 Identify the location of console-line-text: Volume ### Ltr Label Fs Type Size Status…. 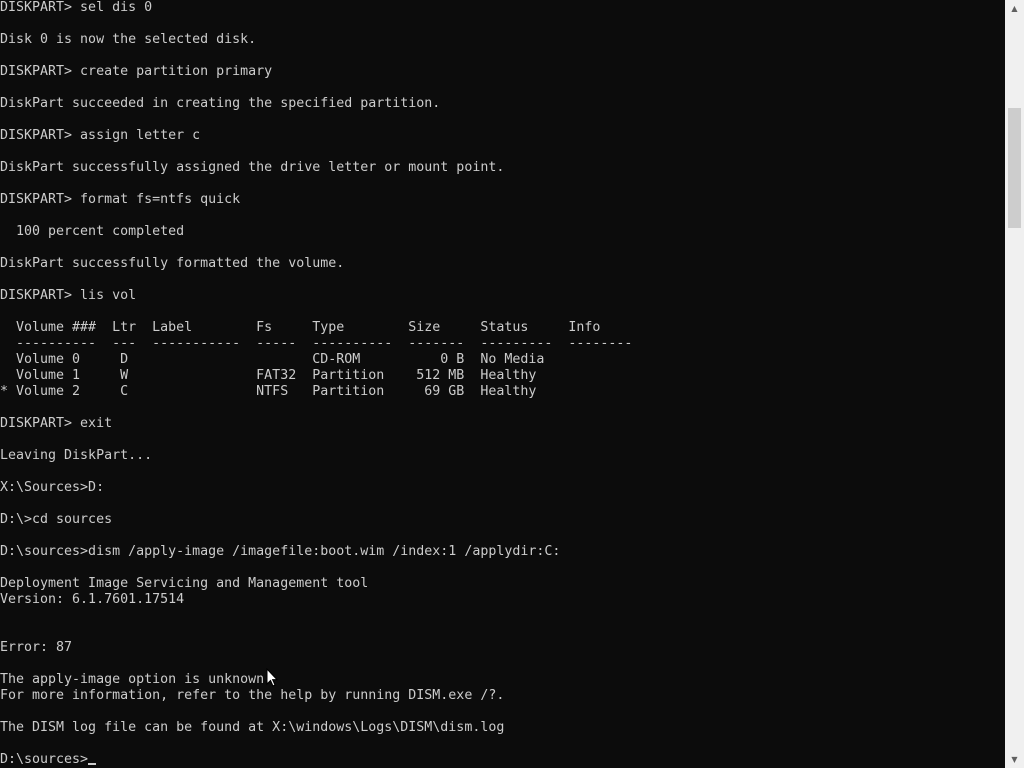
(300, 327).